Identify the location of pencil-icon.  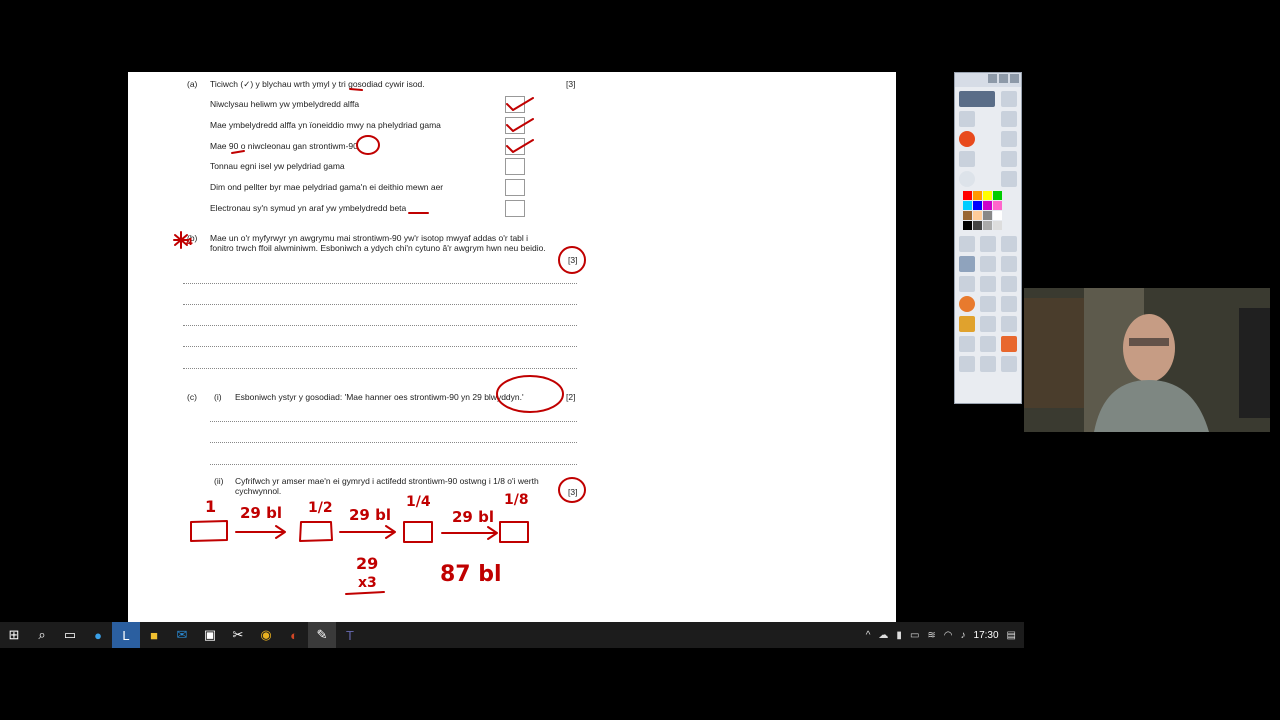
(988, 304).